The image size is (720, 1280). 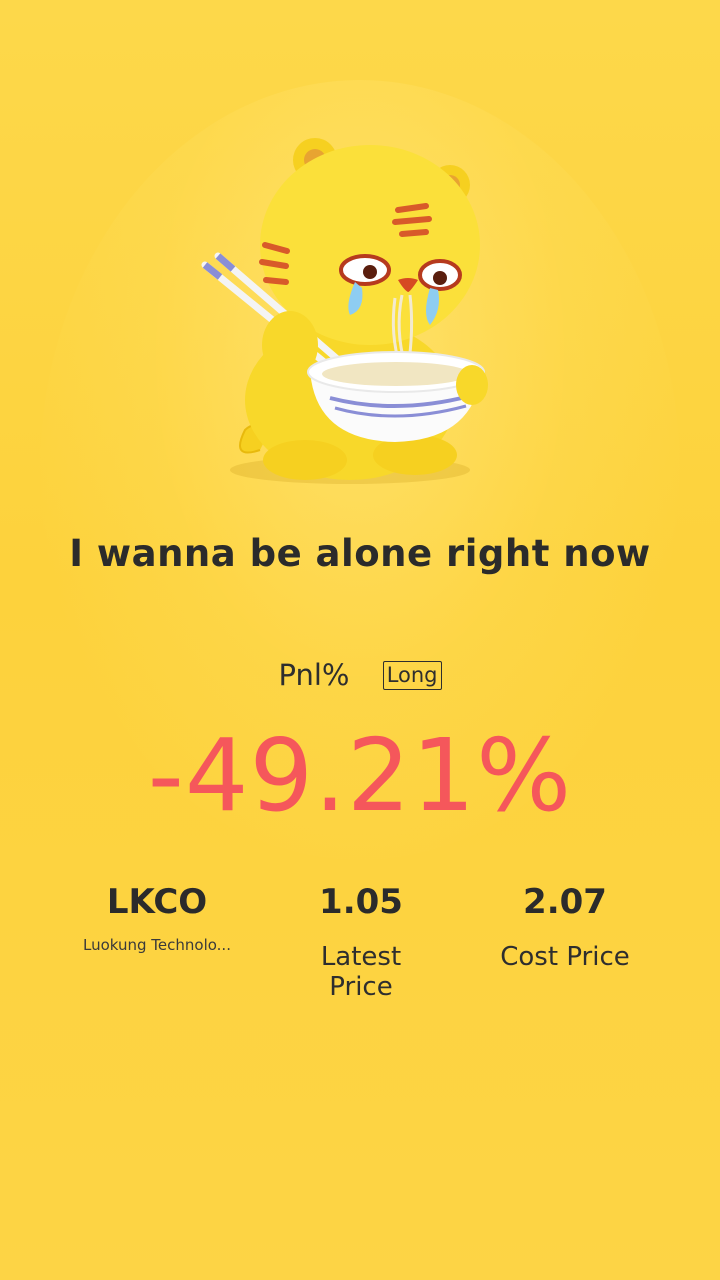 I want to click on mood-headline: I wanna be alone right now, so click(x=360, y=553).